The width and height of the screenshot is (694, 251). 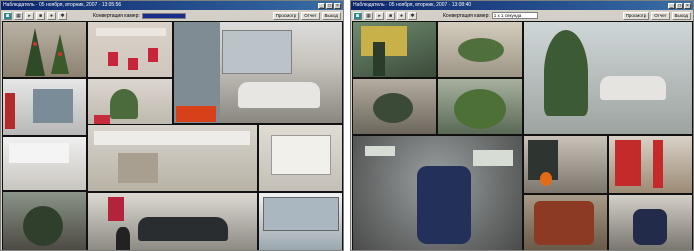 What do you see at coordinates (163, 15) in the screenshot?
I see `progress-bar` at bounding box center [163, 15].